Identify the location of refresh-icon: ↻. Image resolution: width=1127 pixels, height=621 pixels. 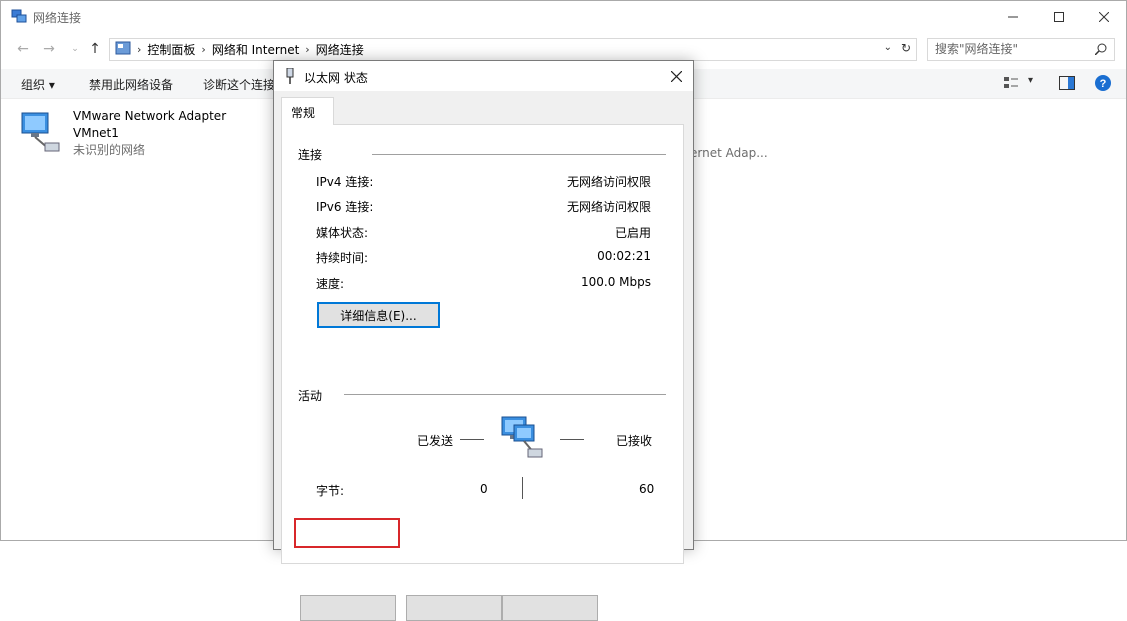
(906, 48).